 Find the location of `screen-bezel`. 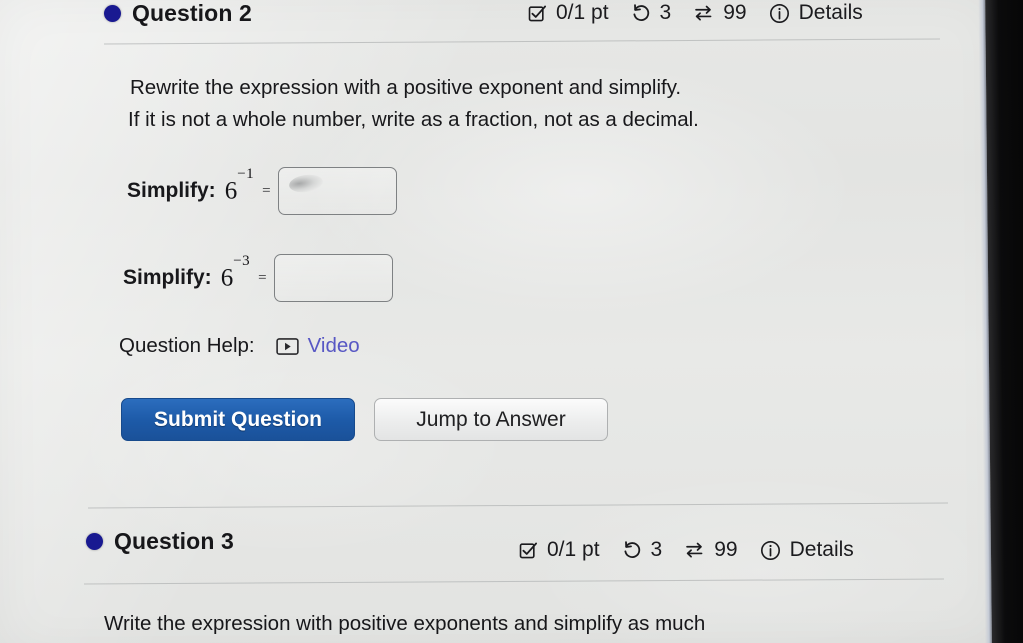

screen-bezel is located at coordinates (1004, 321).